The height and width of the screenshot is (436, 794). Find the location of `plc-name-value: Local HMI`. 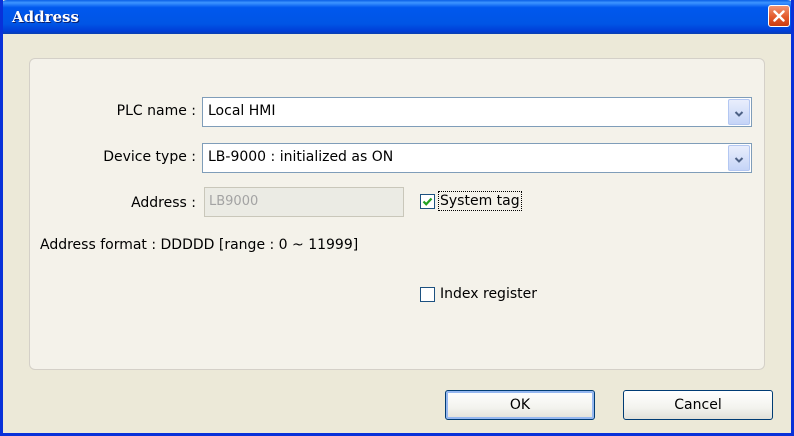

plc-name-value: Local HMI is located at coordinates (242, 111).